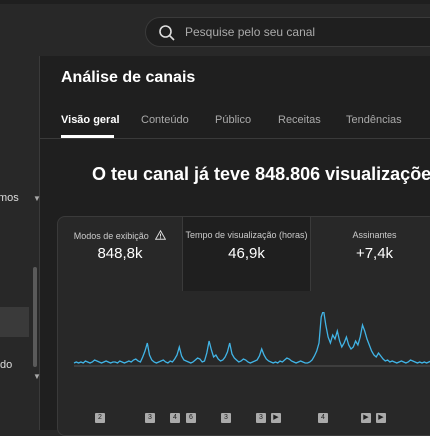 The width and height of the screenshot is (430, 436). Describe the element at coordinates (14, 322) in the screenshot. I see `sidebar-item-selected` at that location.